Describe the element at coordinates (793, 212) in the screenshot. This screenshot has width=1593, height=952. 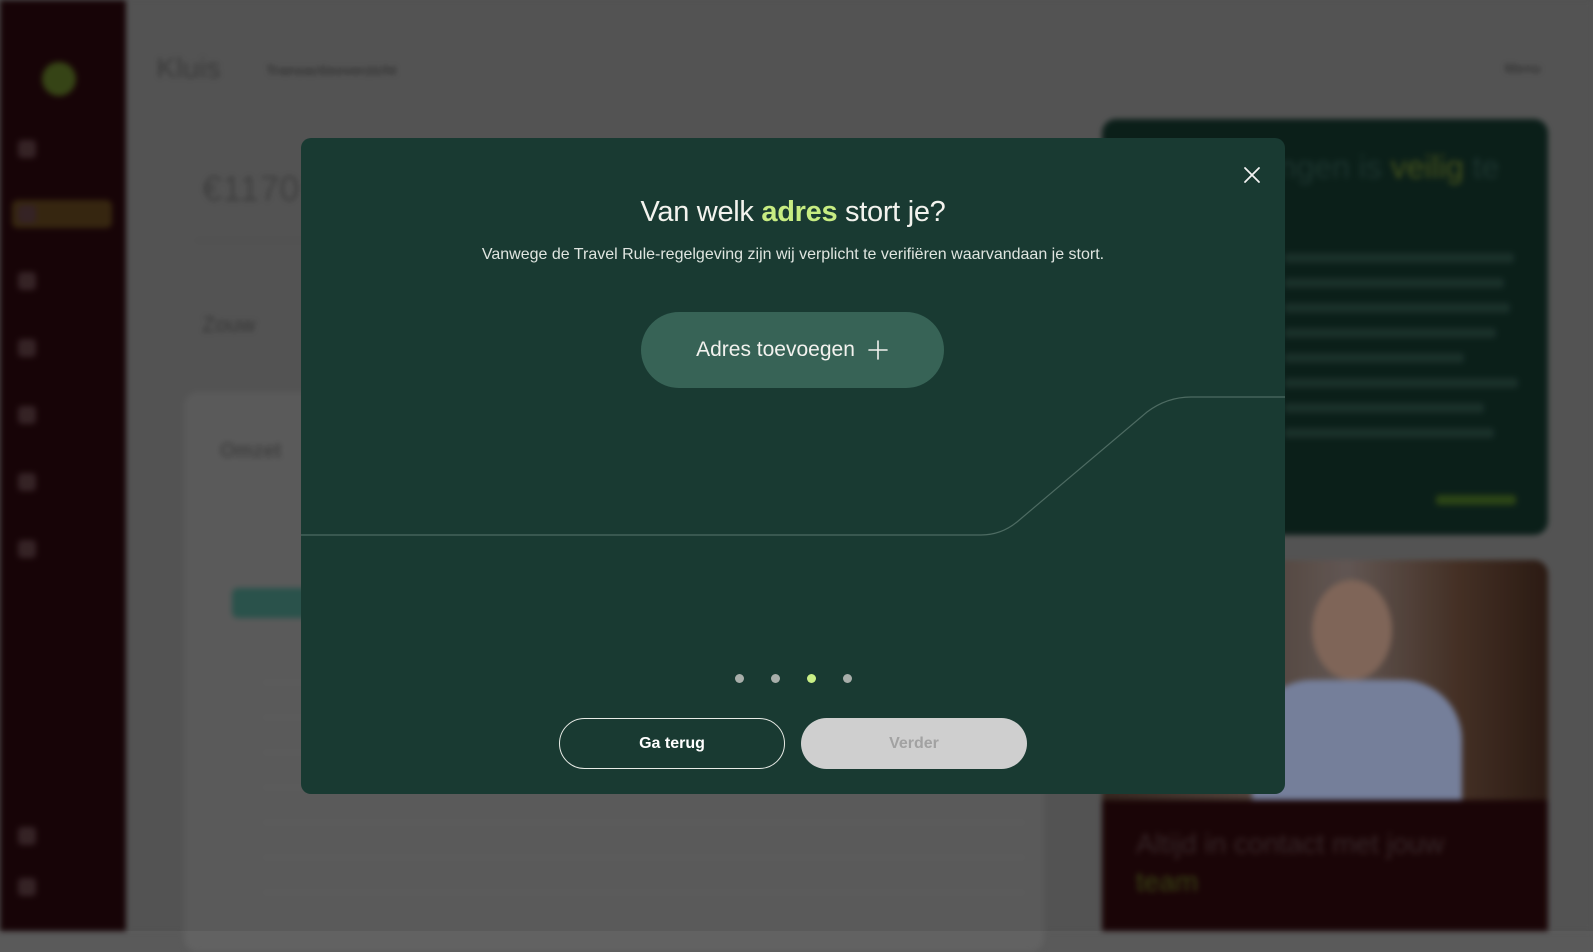
I see `modal-title: Van welk adres stort je?` at that location.